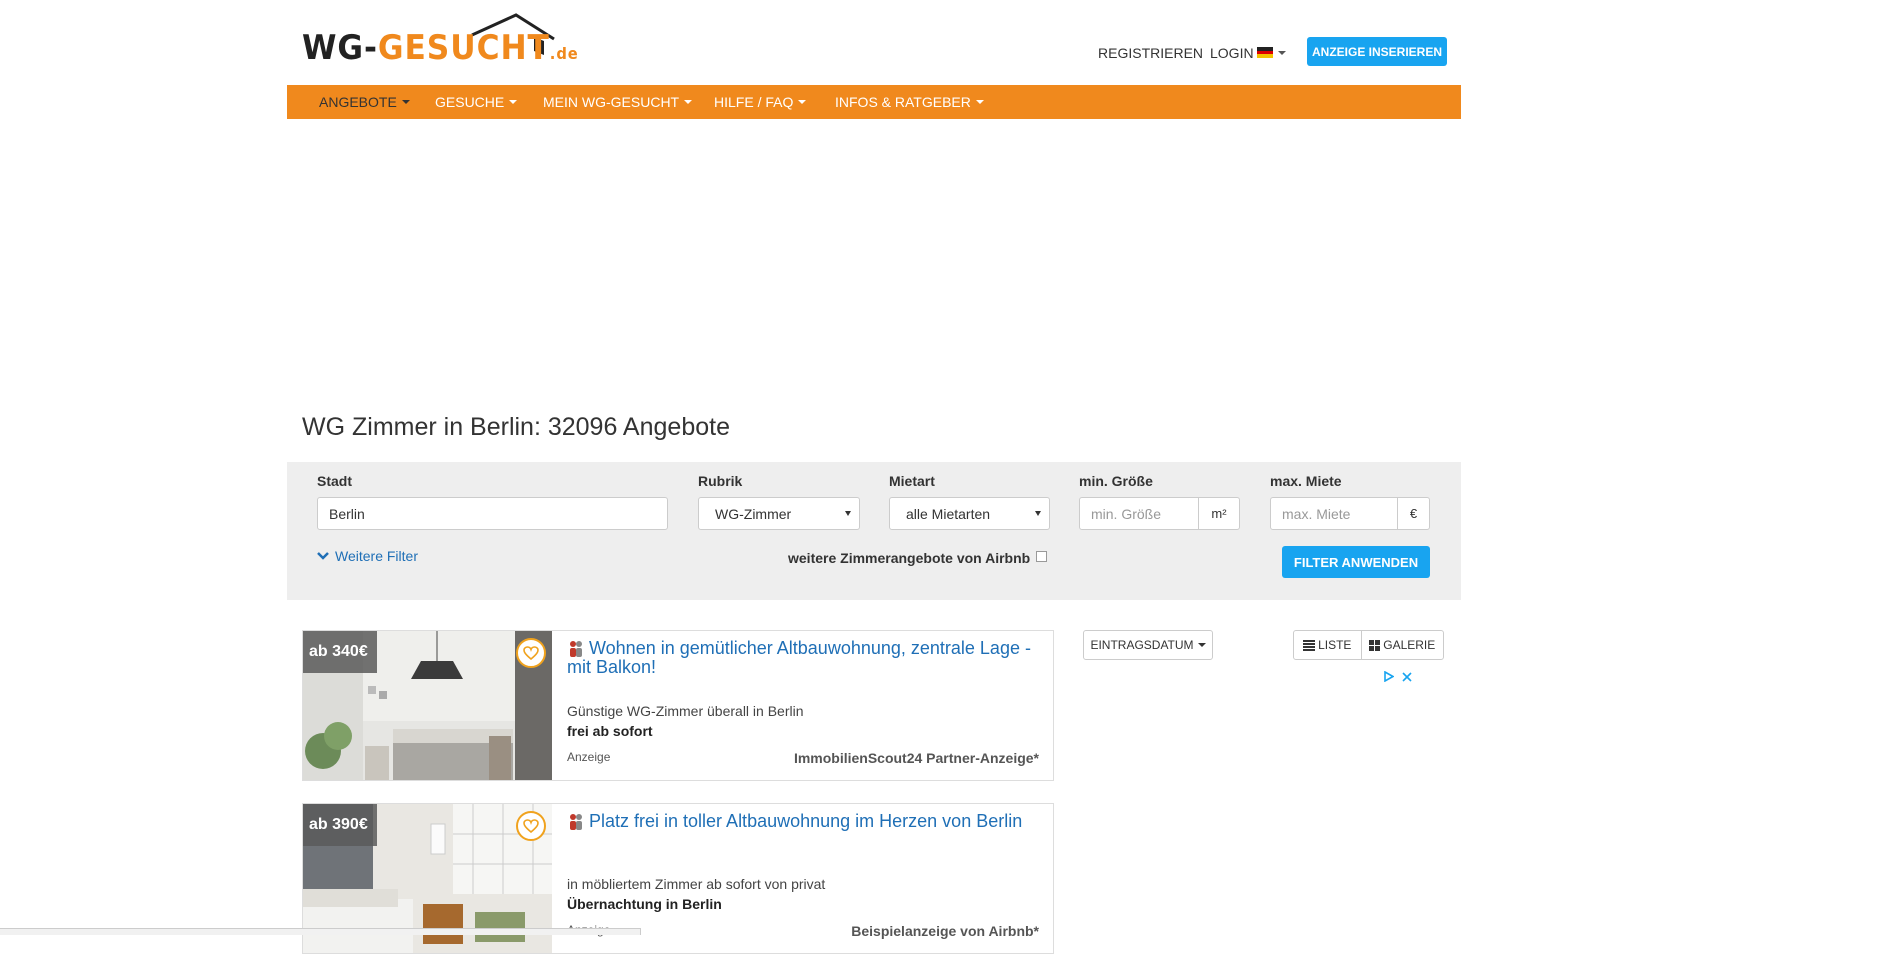  What do you see at coordinates (1356, 562) in the screenshot?
I see `apply-filter-button: FILTER ANWENDEN` at bounding box center [1356, 562].